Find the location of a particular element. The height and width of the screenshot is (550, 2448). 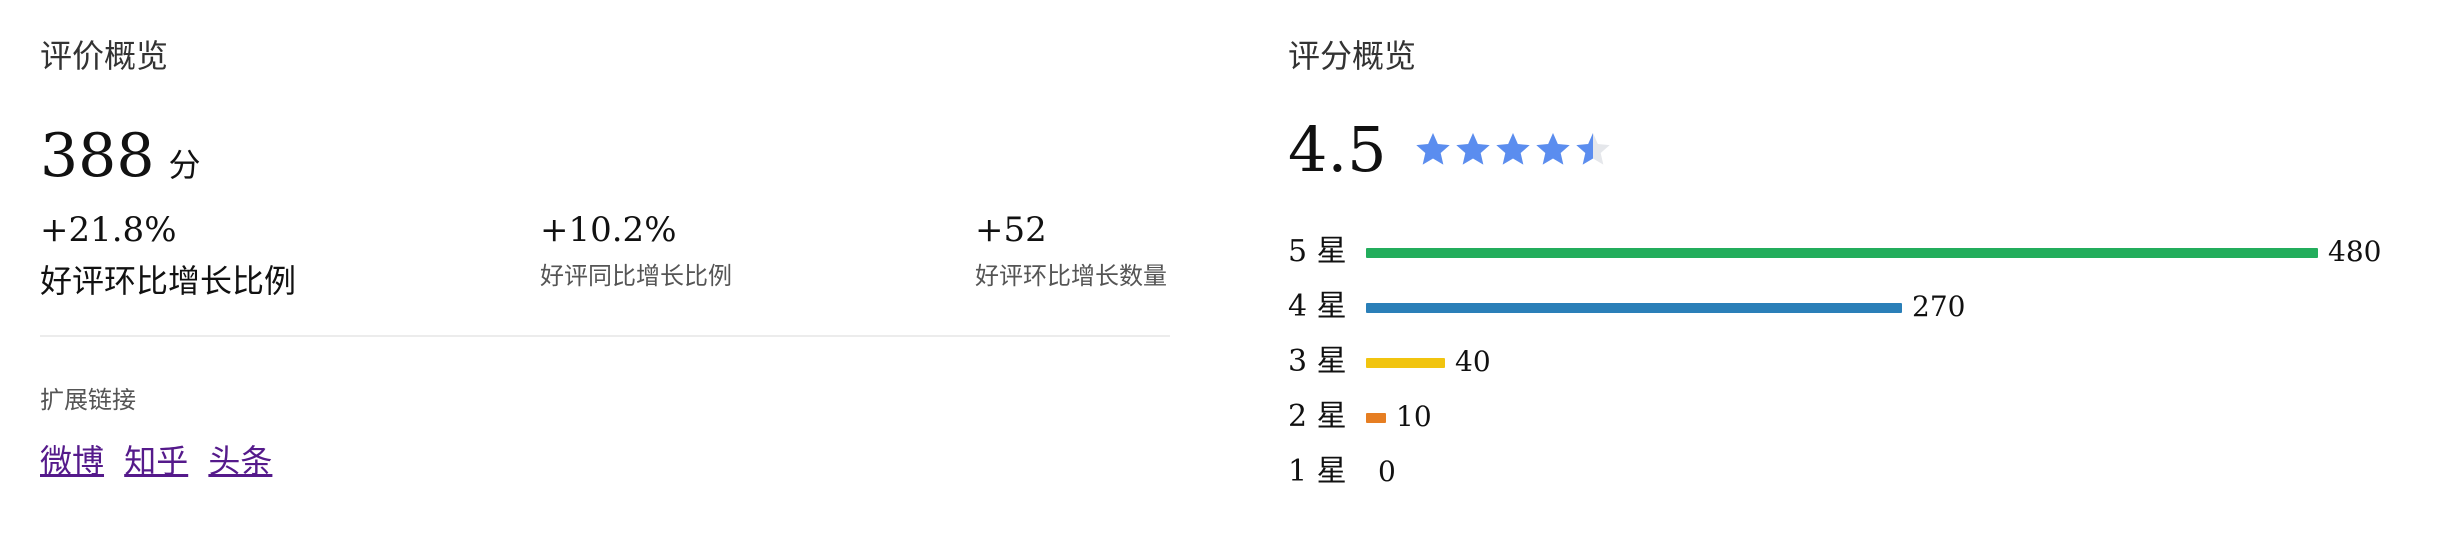

stat-mom-ratio: +21.8% 好评环比增长比例 is located at coordinates (168, 255).